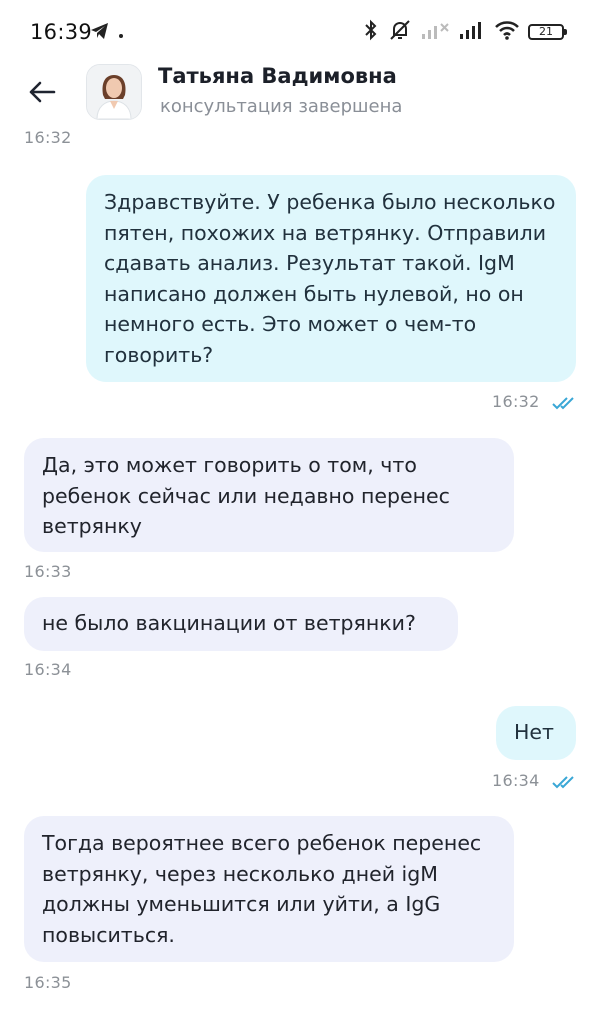  What do you see at coordinates (229, 623) in the screenshot?
I see `message-text: не было вакцинации от ветрянки?` at bounding box center [229, 623].